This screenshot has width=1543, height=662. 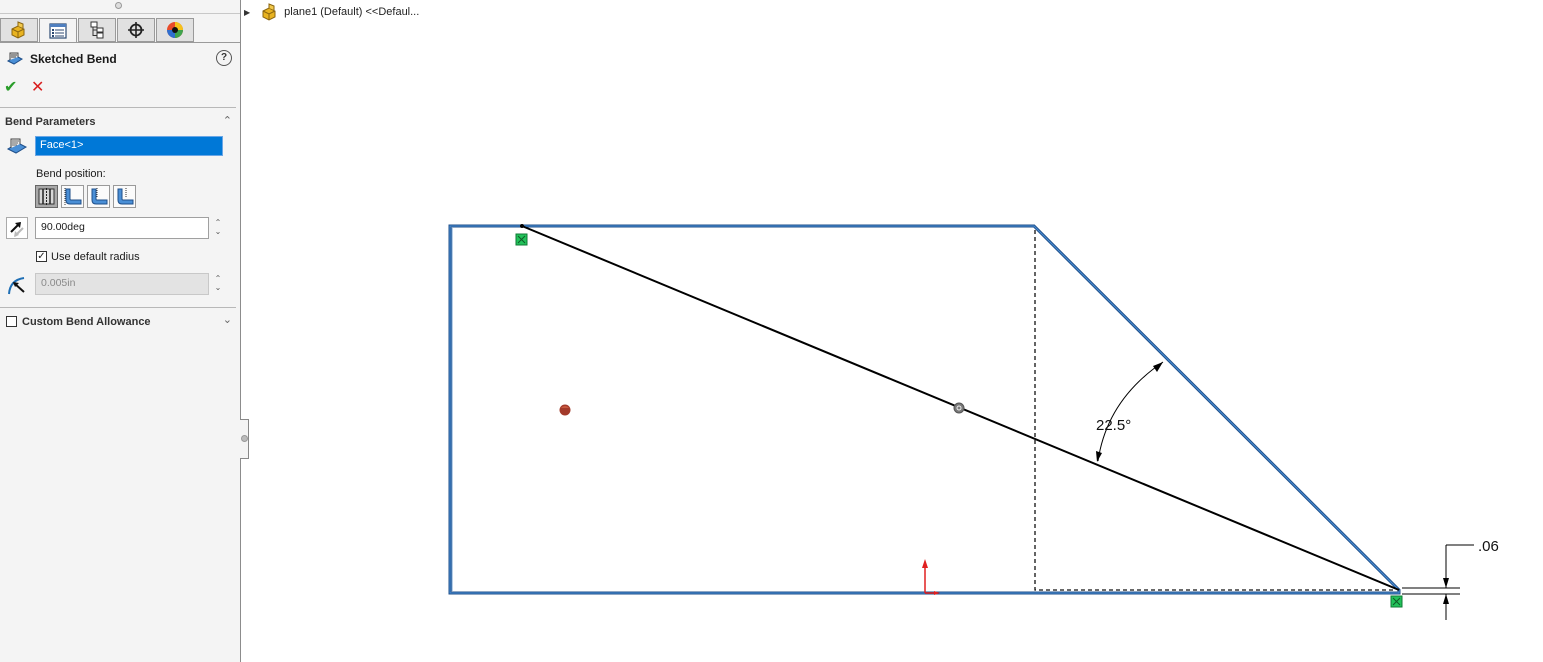 What do you see at coordinates (1450, 579) in the screenshot?
I see `linear-dimension: .06` at bounding box center [1450, 579].